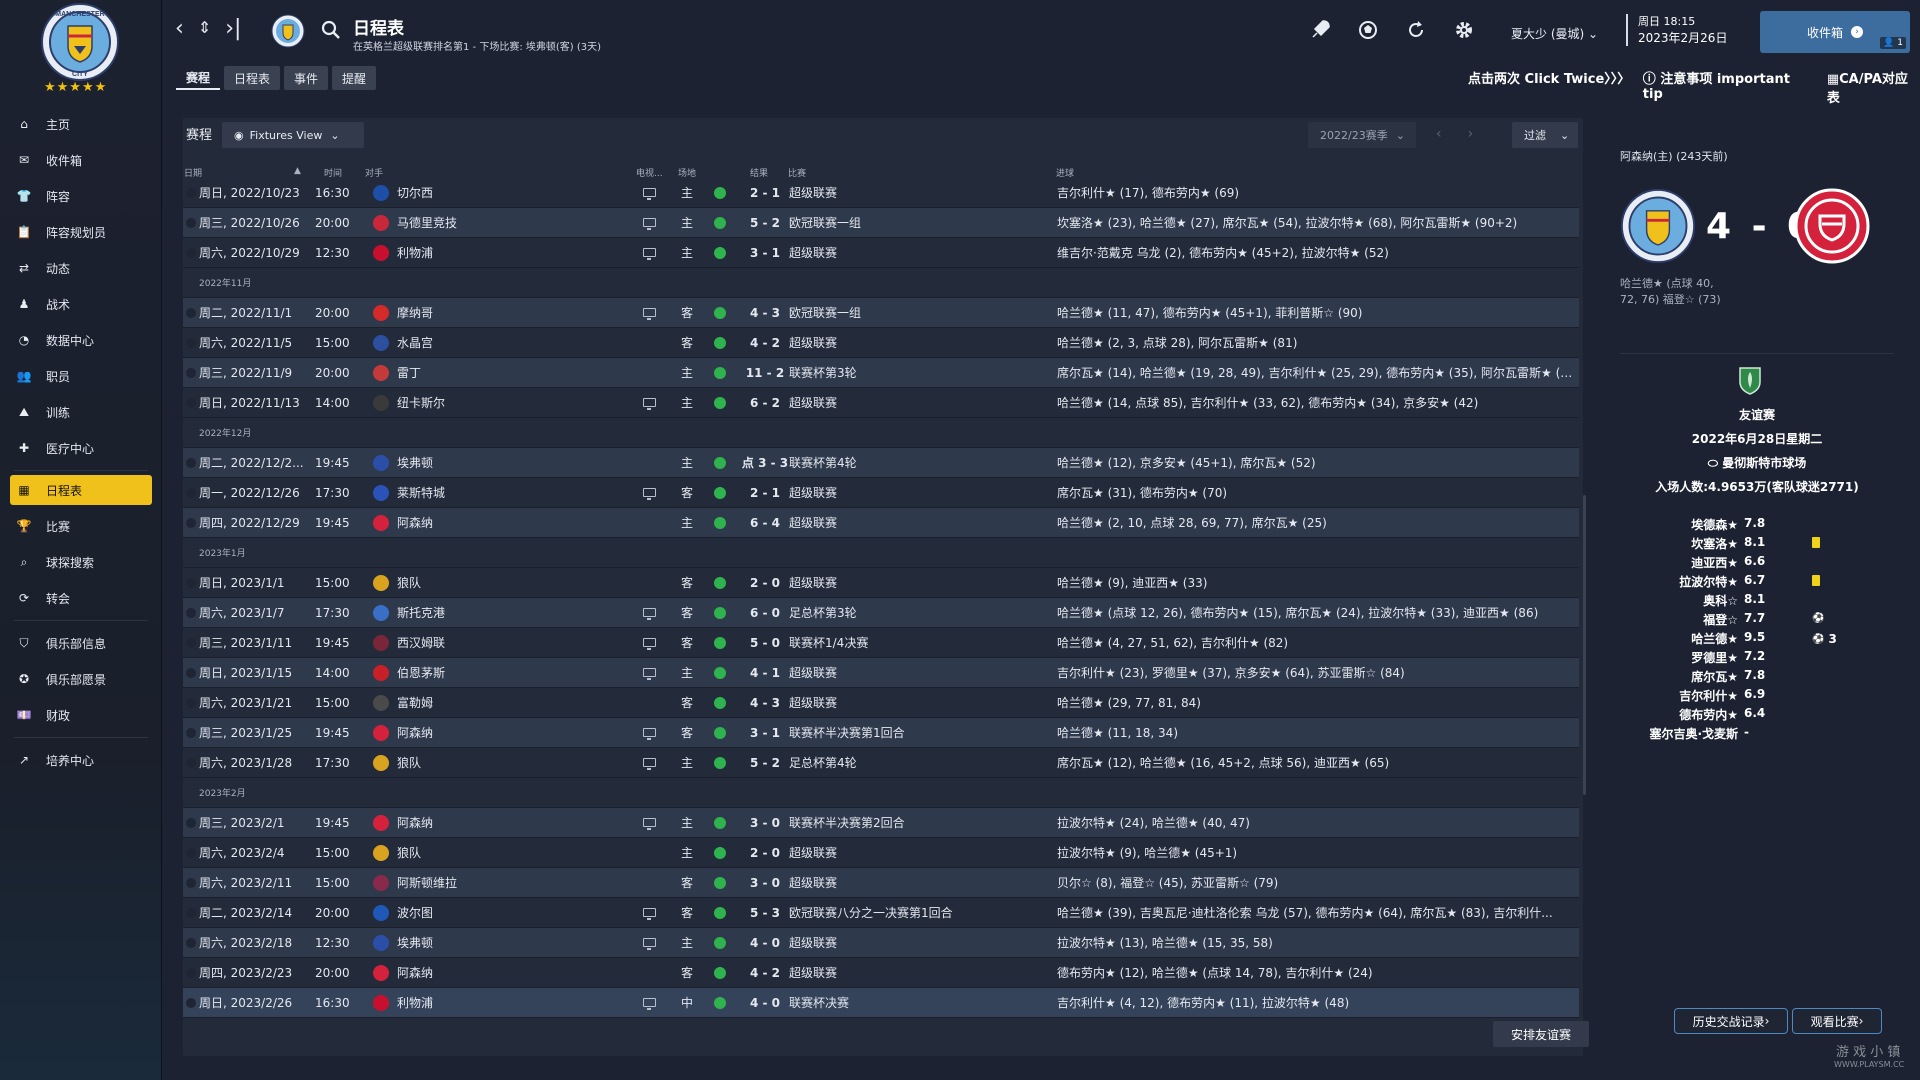  Describe the element at coordinates (421, 492) in the screenshot. I see `opponent-name: 莱斯特城` at that location.